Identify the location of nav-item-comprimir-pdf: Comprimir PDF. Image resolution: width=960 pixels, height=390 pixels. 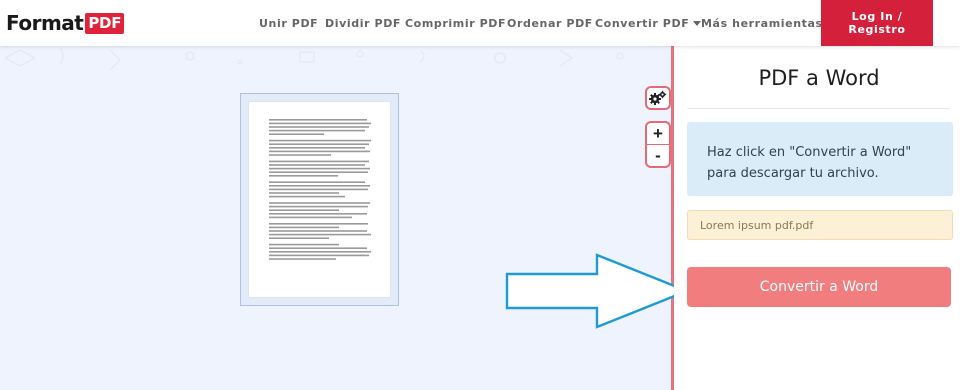
(455, 23).